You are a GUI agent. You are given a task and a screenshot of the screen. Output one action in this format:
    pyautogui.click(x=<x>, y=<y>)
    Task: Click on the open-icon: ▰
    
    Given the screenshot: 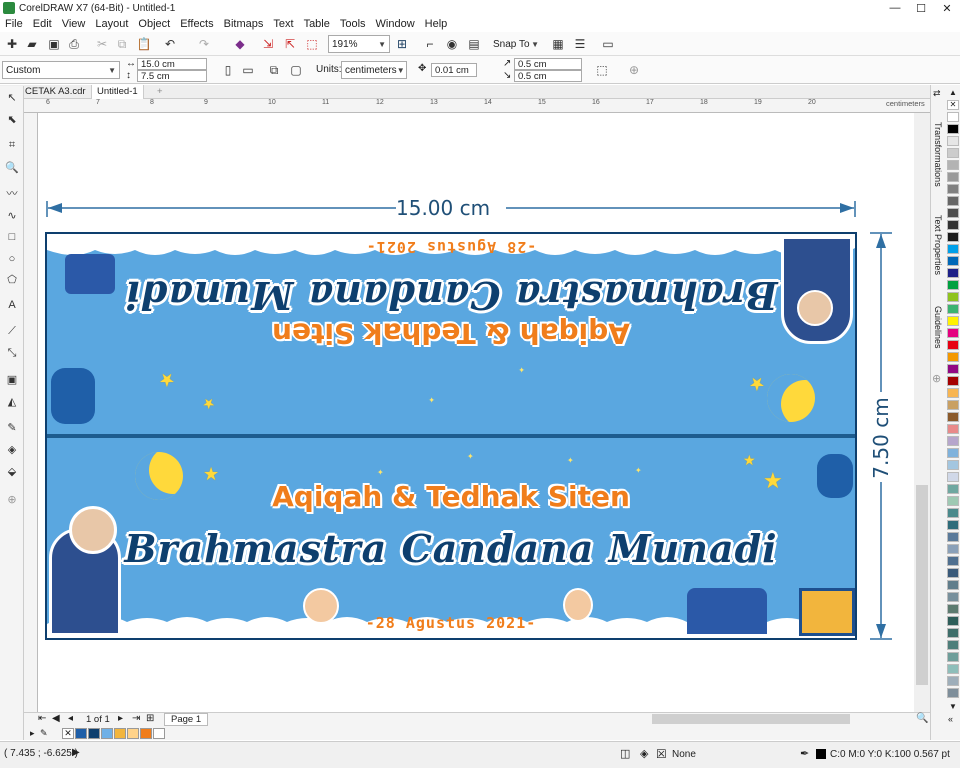 What is the action you would take?
    pyautogui.click(x=32, y=44)
    